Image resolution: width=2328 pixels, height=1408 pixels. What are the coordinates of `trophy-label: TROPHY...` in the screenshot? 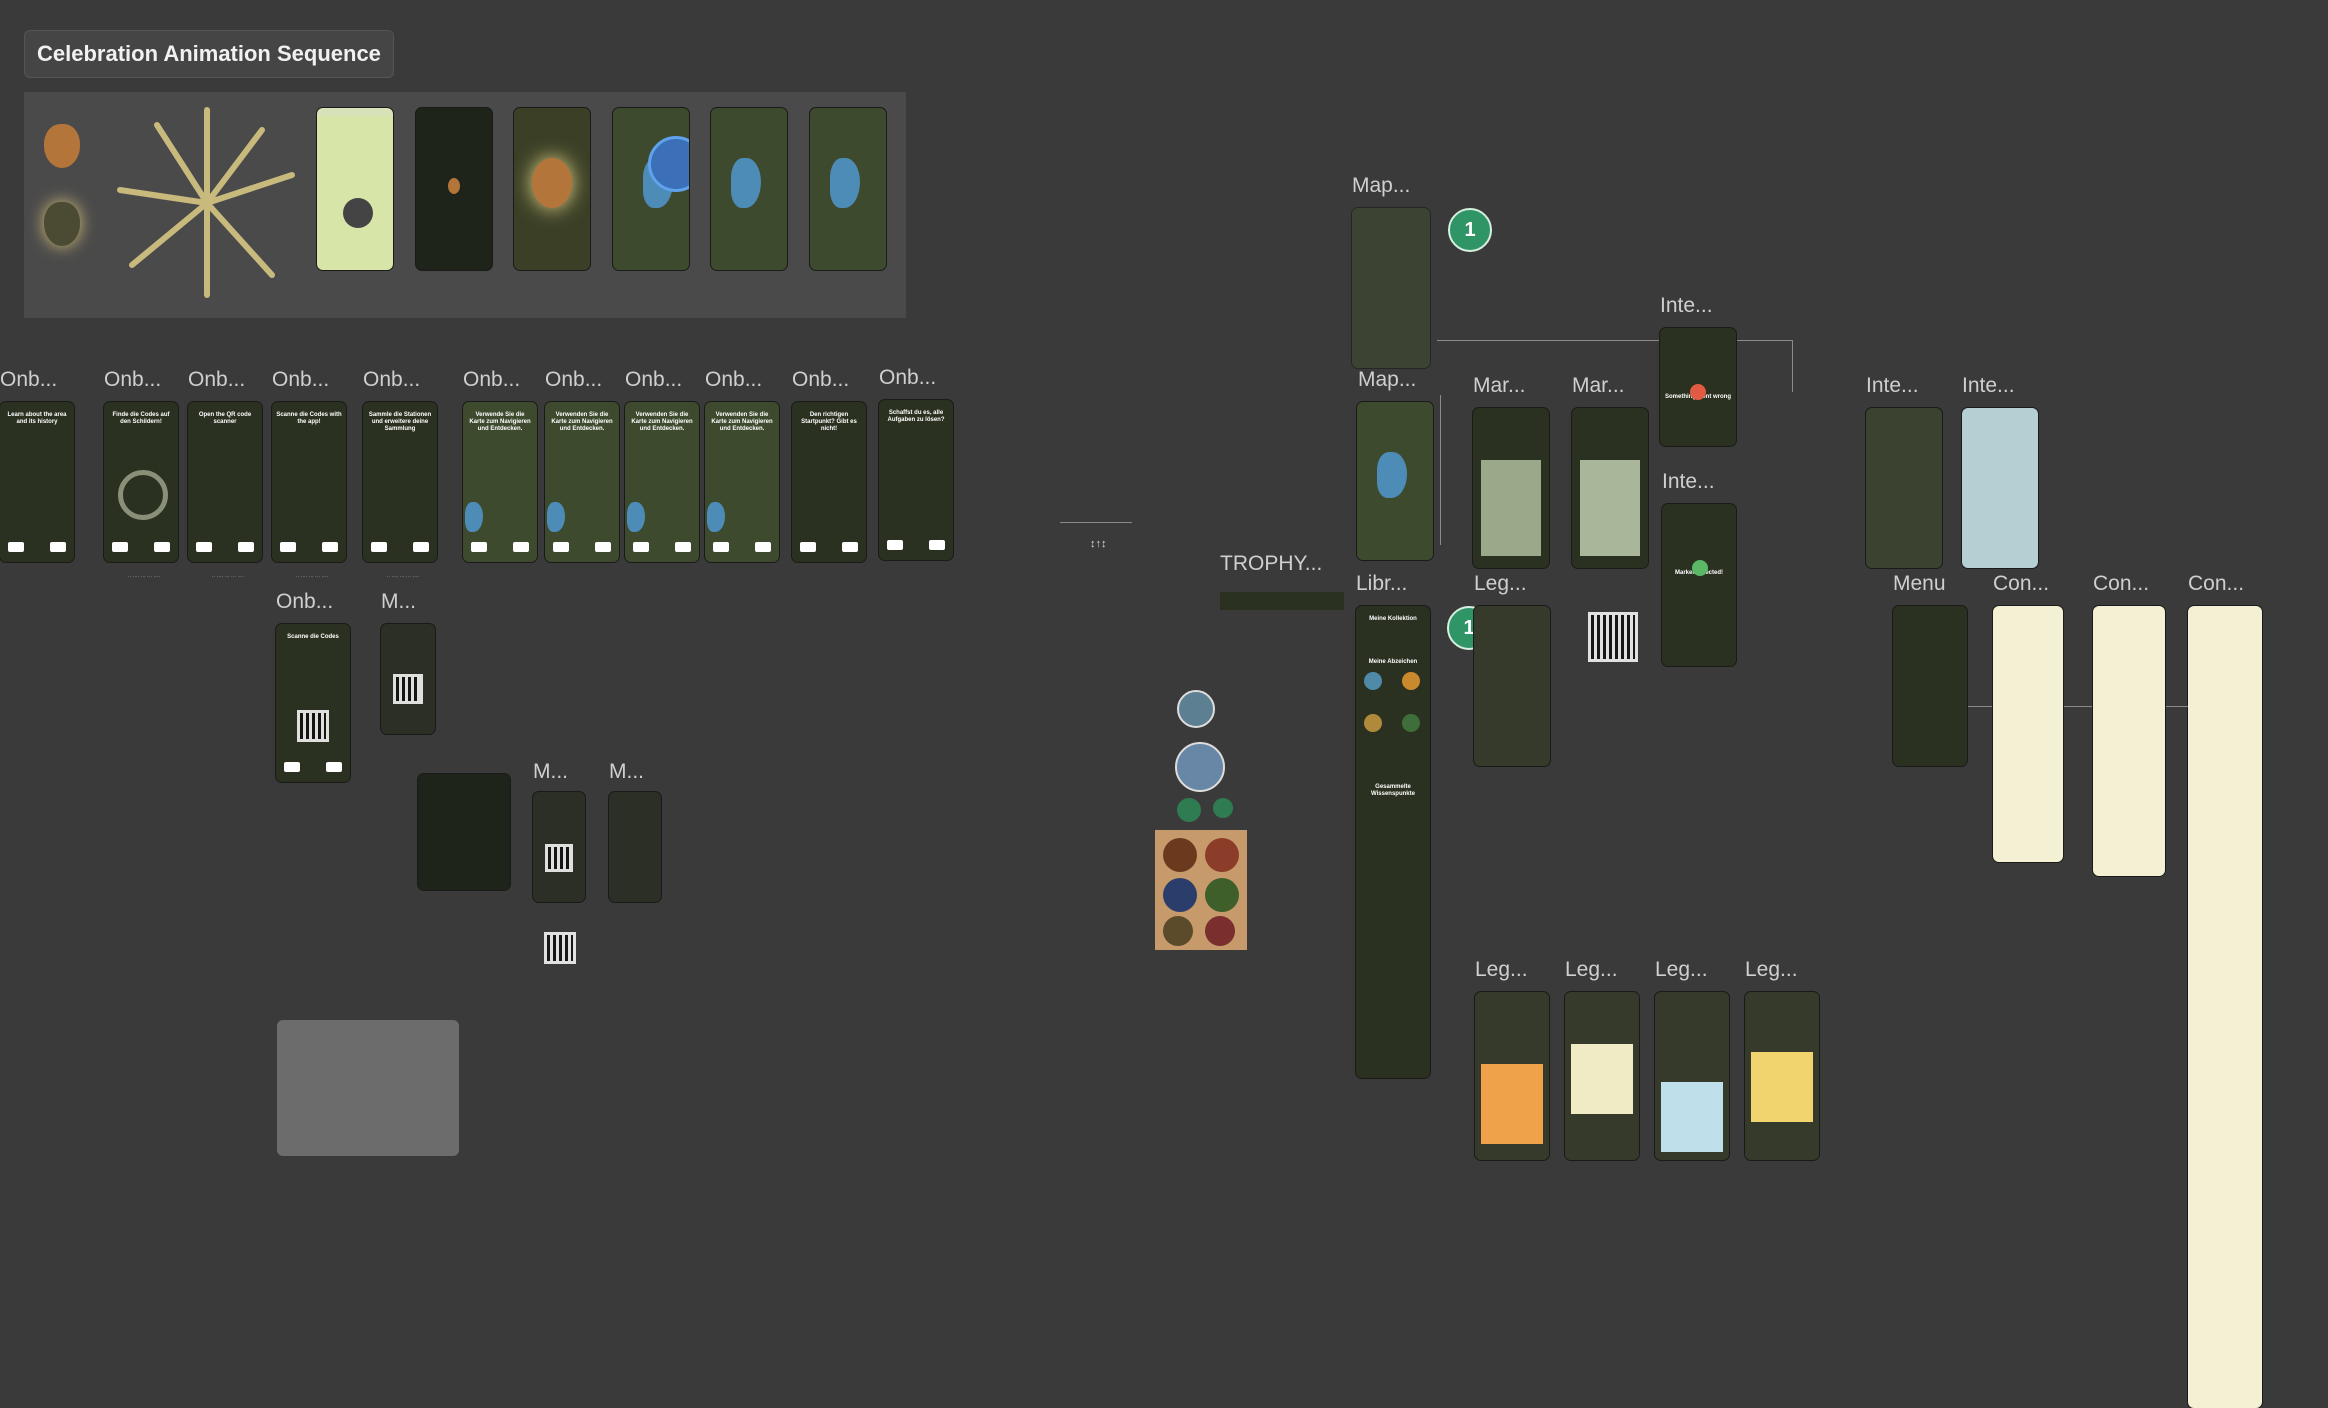 It's located at (1271, 564).